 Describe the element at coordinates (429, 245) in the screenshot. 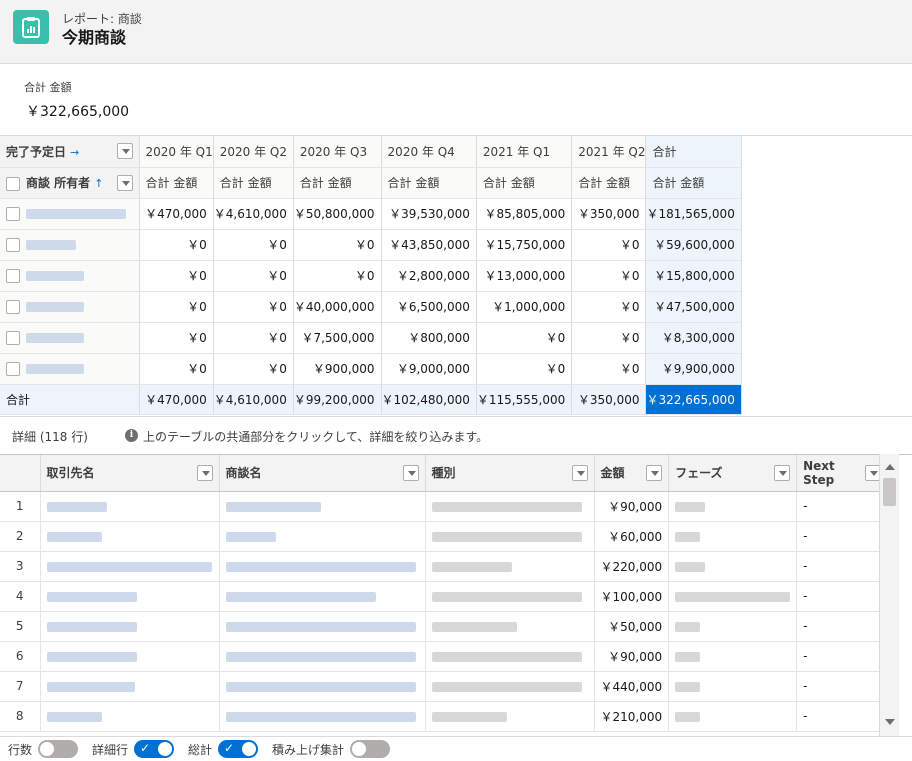

I see `matrix-cell: ￥43,850,000` at that location.